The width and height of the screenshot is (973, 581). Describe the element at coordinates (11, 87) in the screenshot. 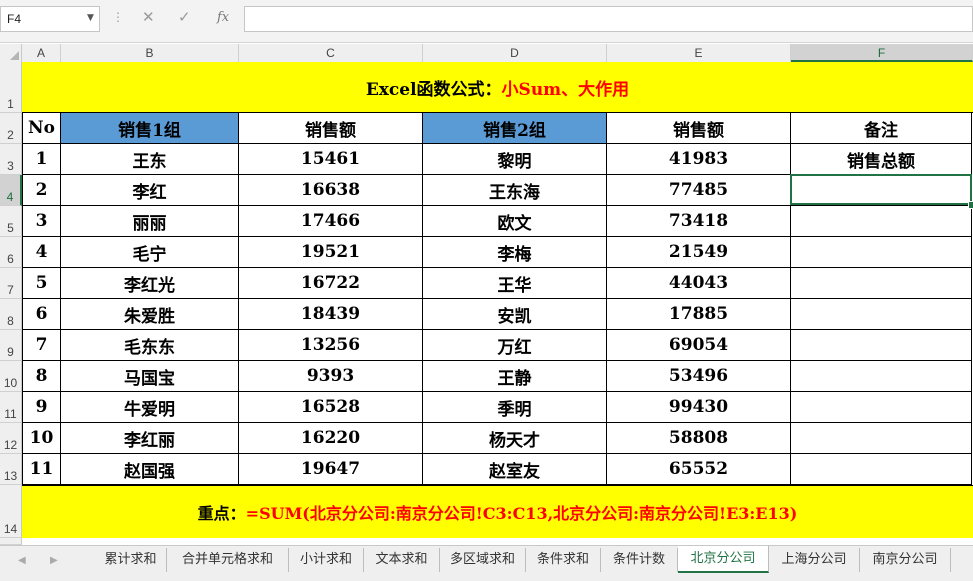

I see `row-header-1: 1` at that location.